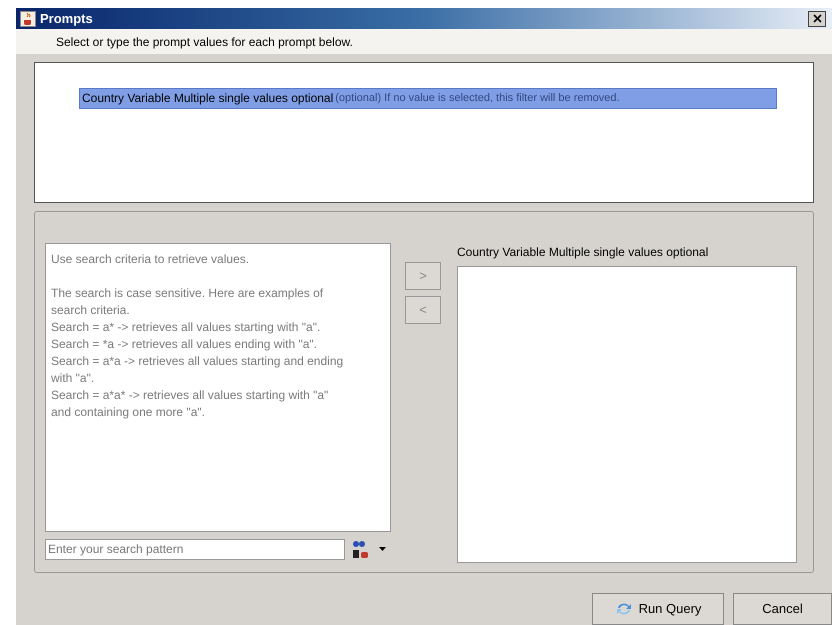 Image resolution: width=832 pixels, height=625 pixels. What do you see at coordinates (197, 370) in the screenshot?
I see `help-text: Search = a*a -> retrieves all values starting and ending with "a".` at bounding box center [197, 370].